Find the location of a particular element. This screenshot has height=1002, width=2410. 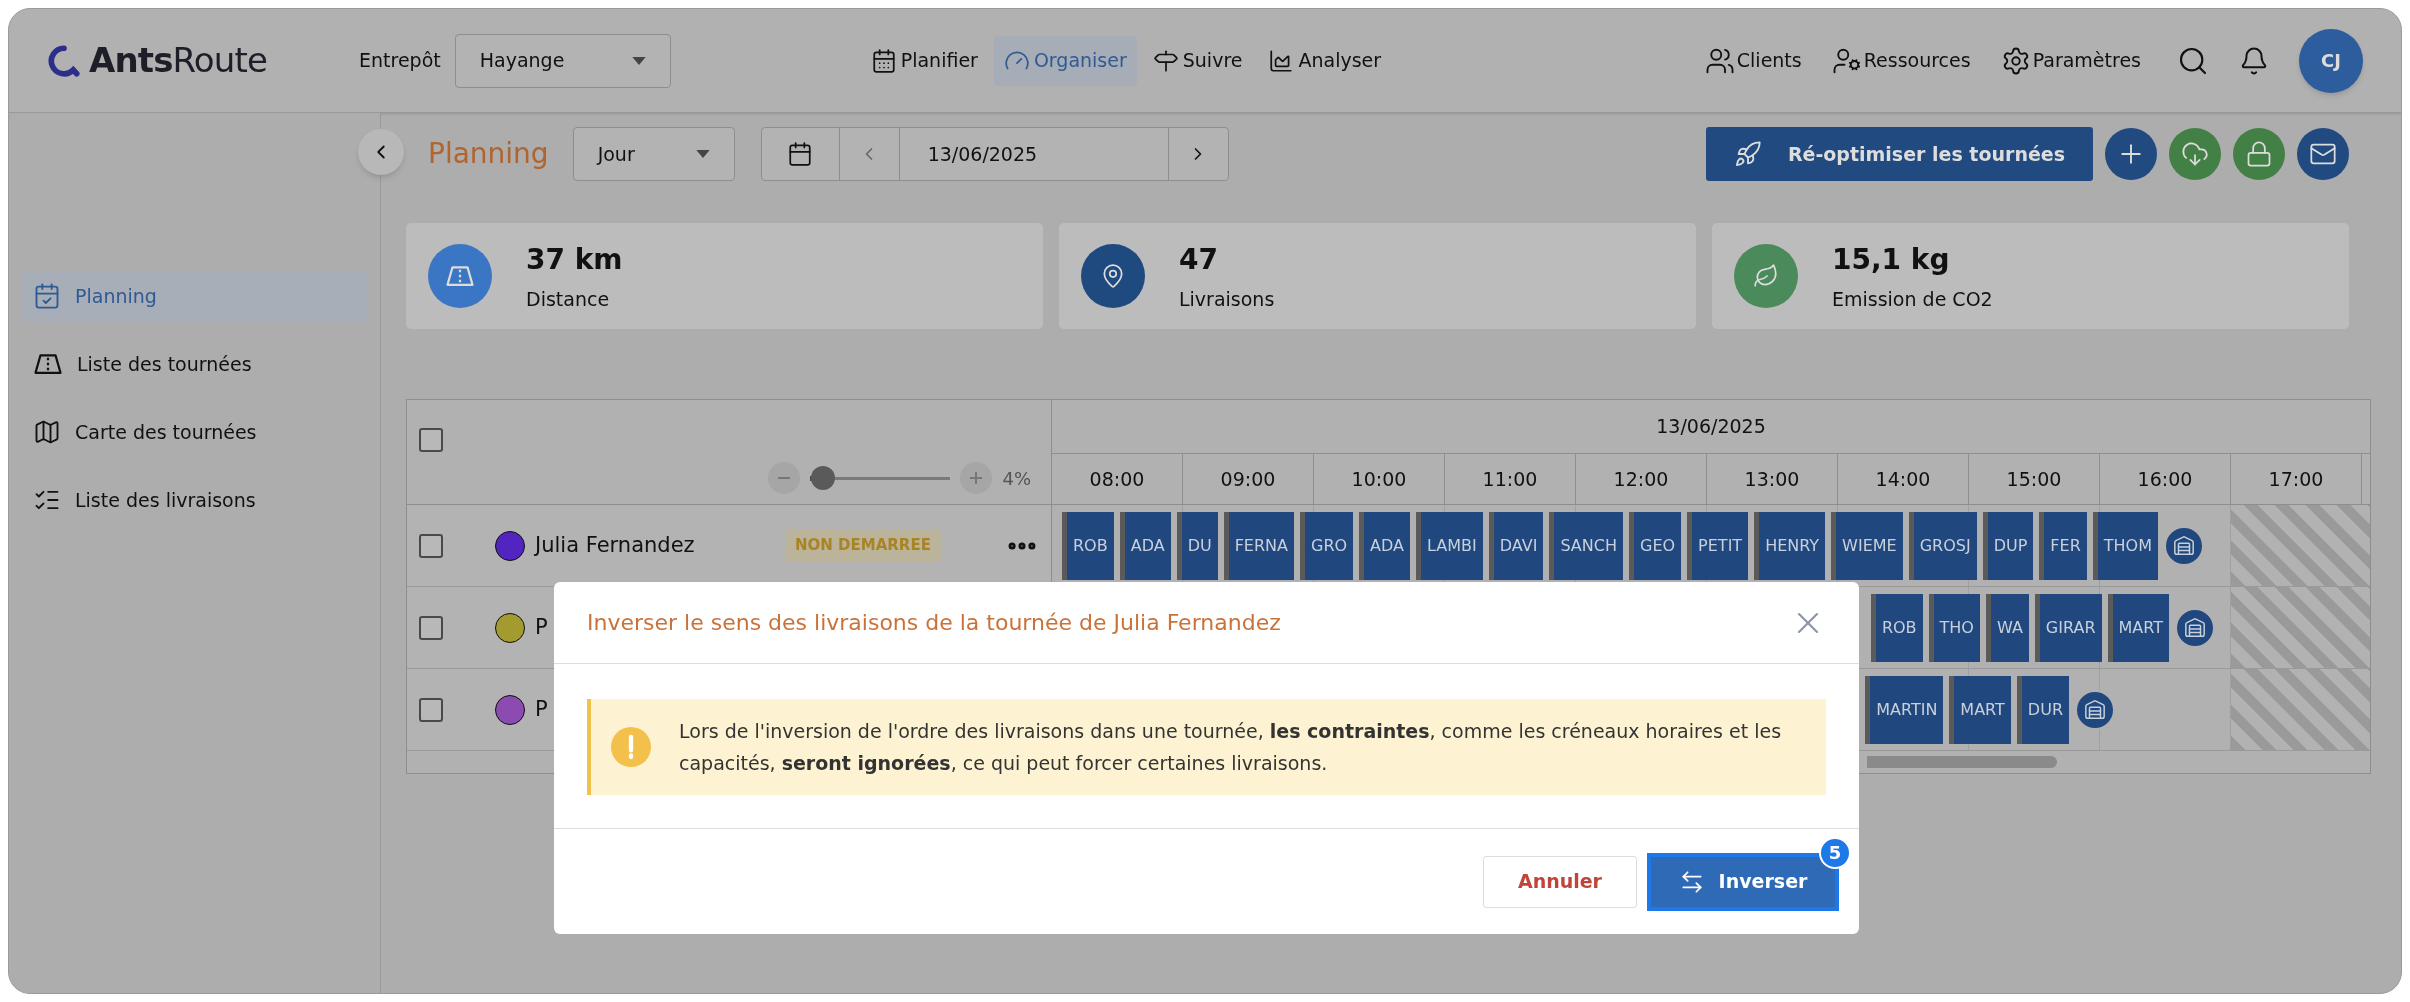

delivery-block: SANCH is located at coordinates (1586, 545).